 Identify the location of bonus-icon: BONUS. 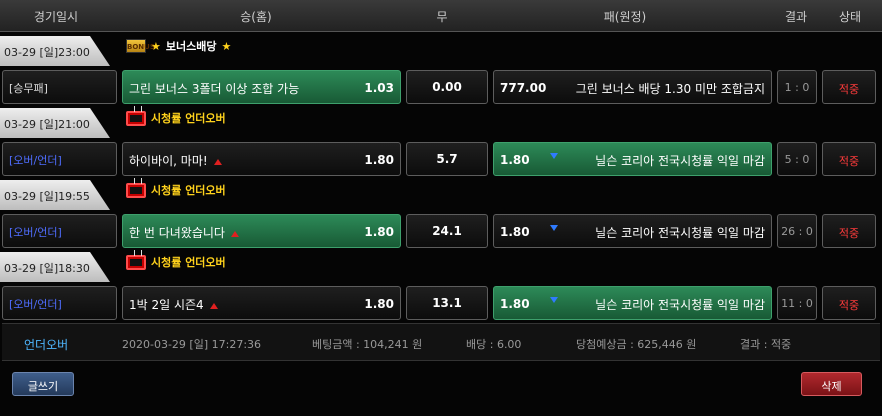
(140, 46).